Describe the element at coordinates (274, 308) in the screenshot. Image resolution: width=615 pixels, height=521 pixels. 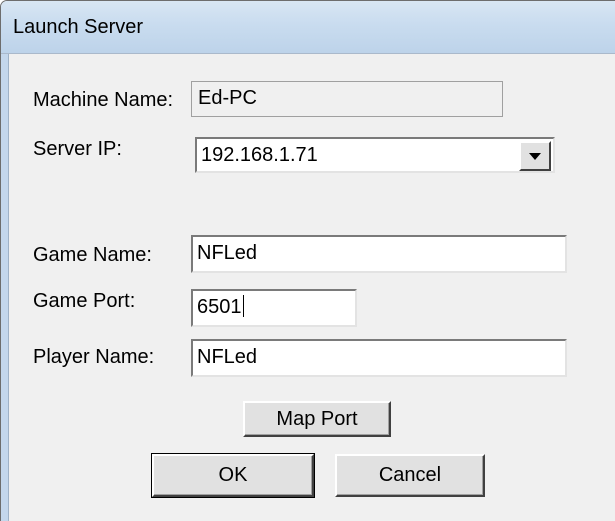
I see `game-port-field: 6501` at that location.